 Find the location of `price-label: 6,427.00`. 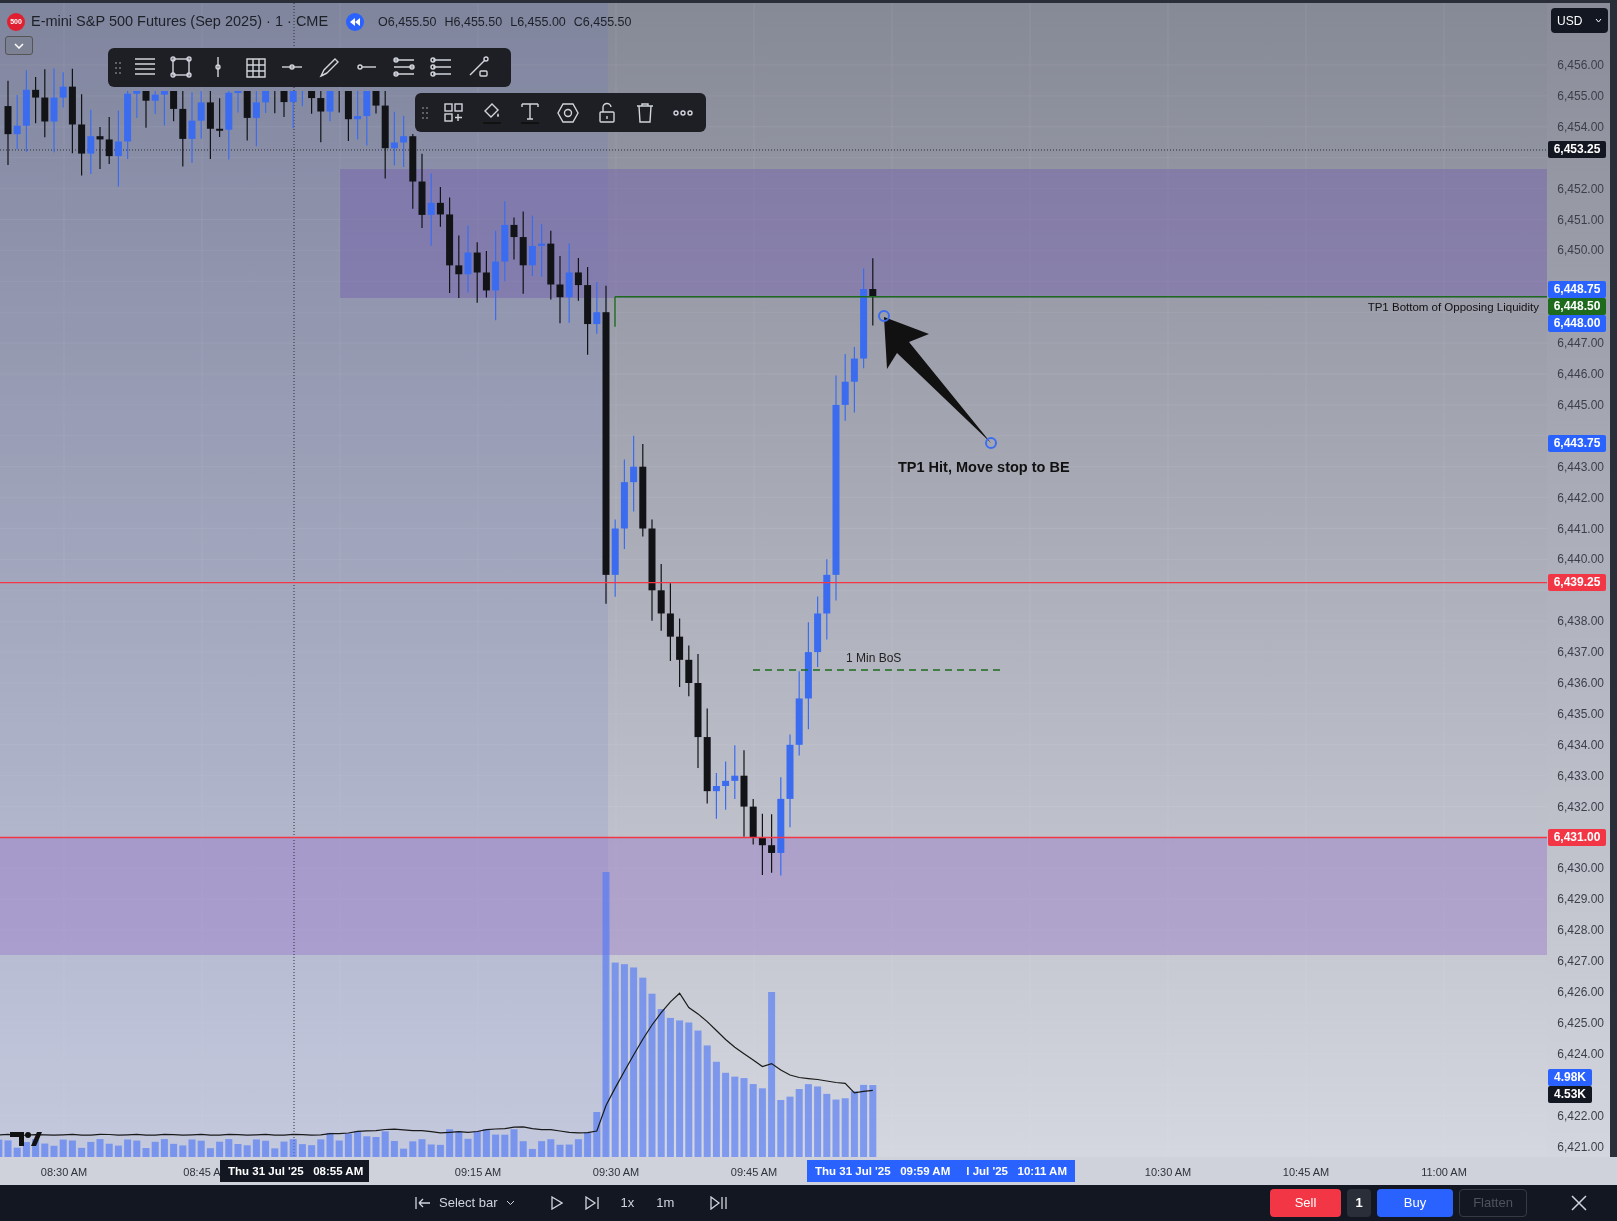

price-label: 6,427.00 is located at coordinates (1580, 962).